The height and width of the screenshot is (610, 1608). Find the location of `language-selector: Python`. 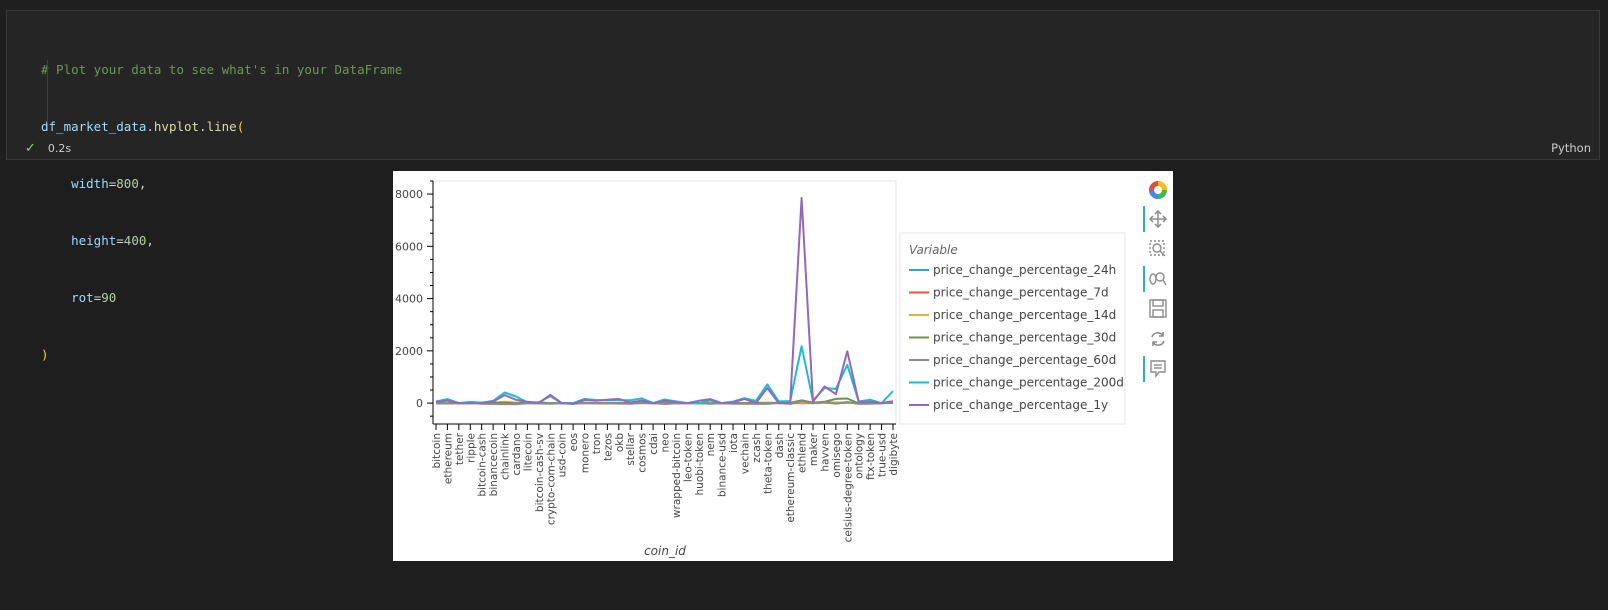

language-selector: Python is located at coordinates (1571, 148).